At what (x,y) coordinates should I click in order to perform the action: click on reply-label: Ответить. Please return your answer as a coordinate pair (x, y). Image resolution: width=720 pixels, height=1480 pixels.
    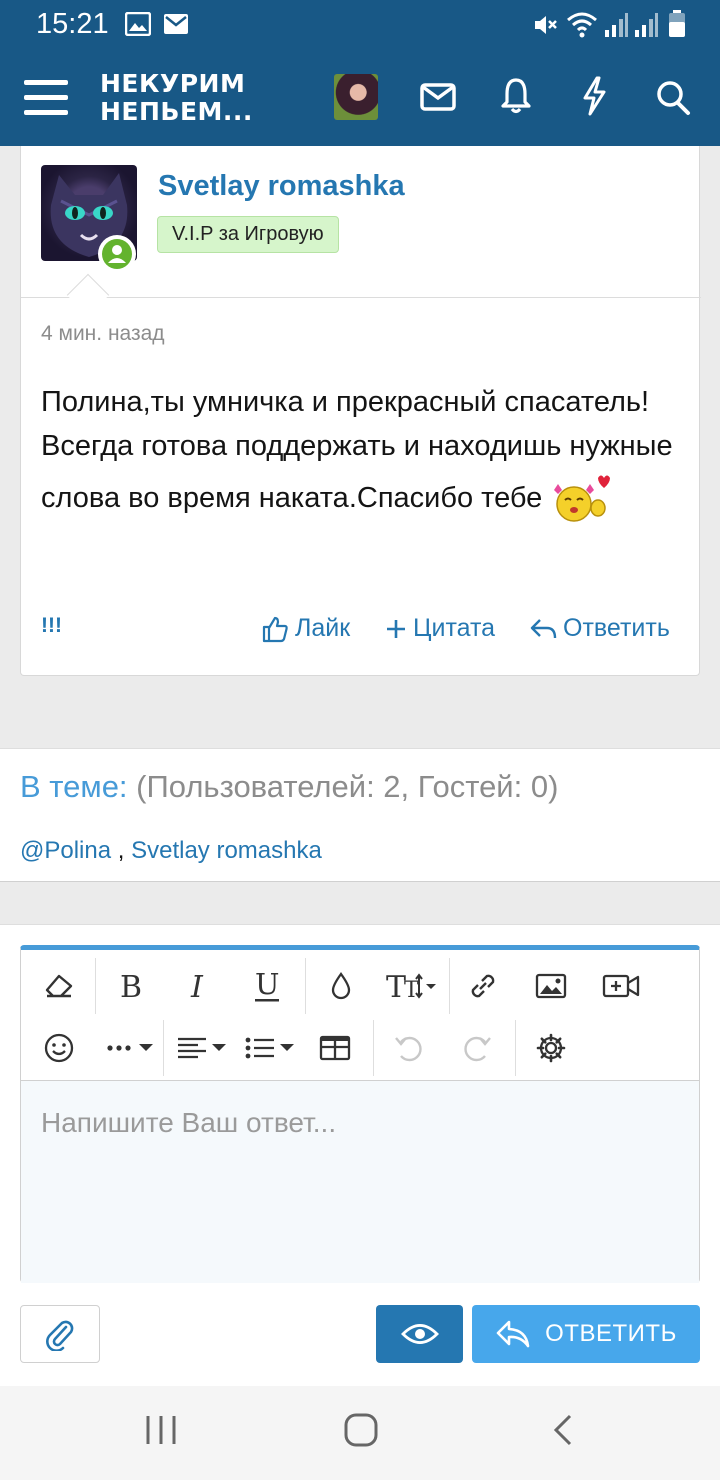
    Looking at the image, I should click on (616, 628).